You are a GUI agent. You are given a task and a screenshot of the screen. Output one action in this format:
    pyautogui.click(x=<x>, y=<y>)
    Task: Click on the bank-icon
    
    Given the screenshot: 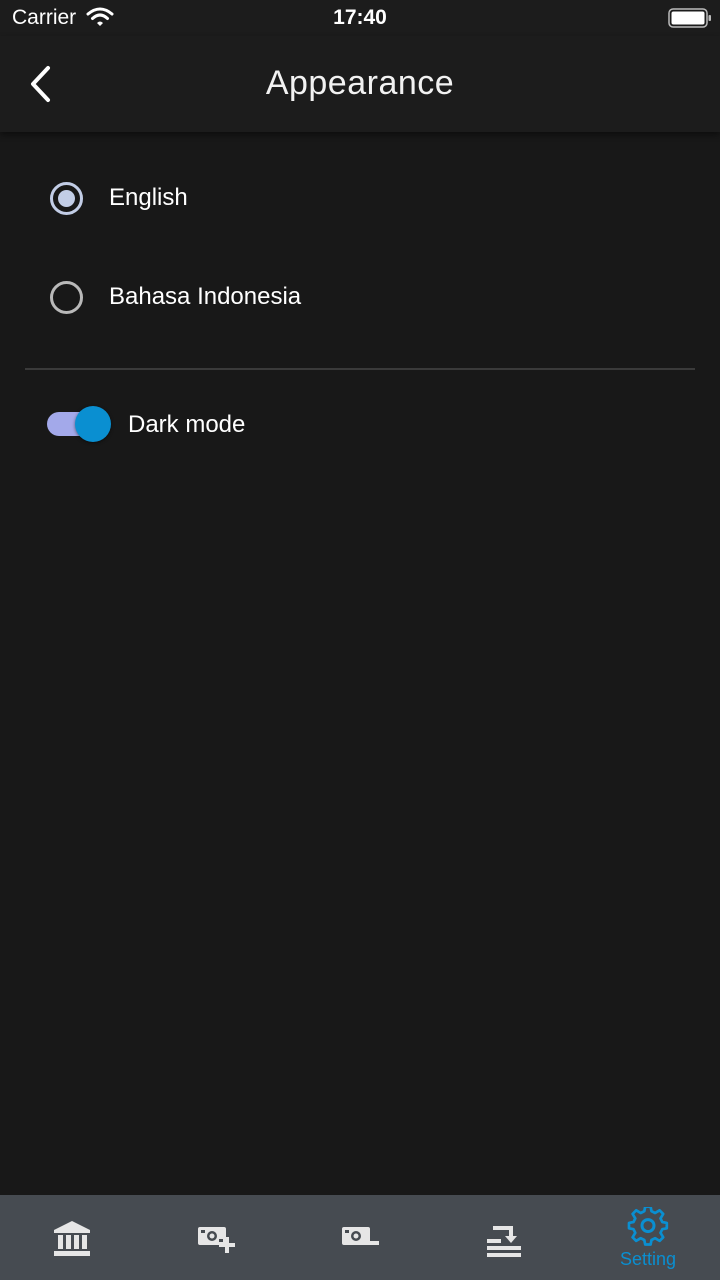 What is the action you would take?
    pyautogui.click(x=72, y=1238)
    